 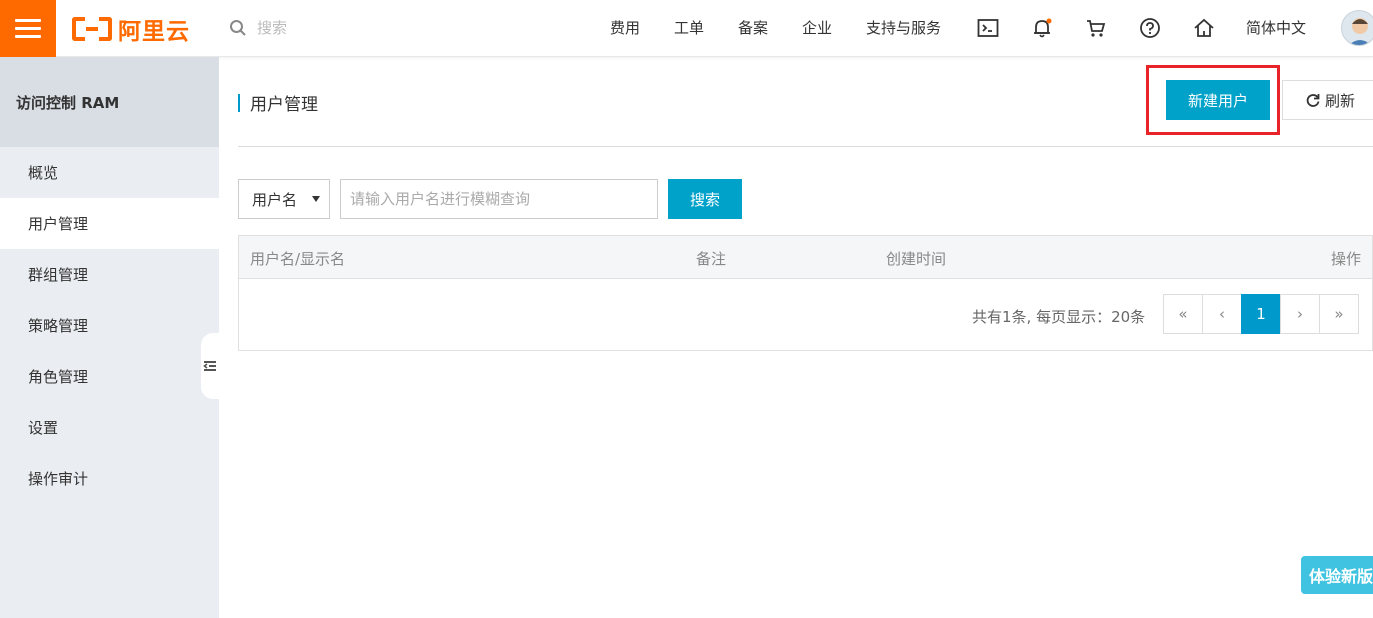 What do you see at coordinates (1337, 575) in the screenshot?
I see `try-new-version-button: 体验新版` at bounding box center [1337, 575].